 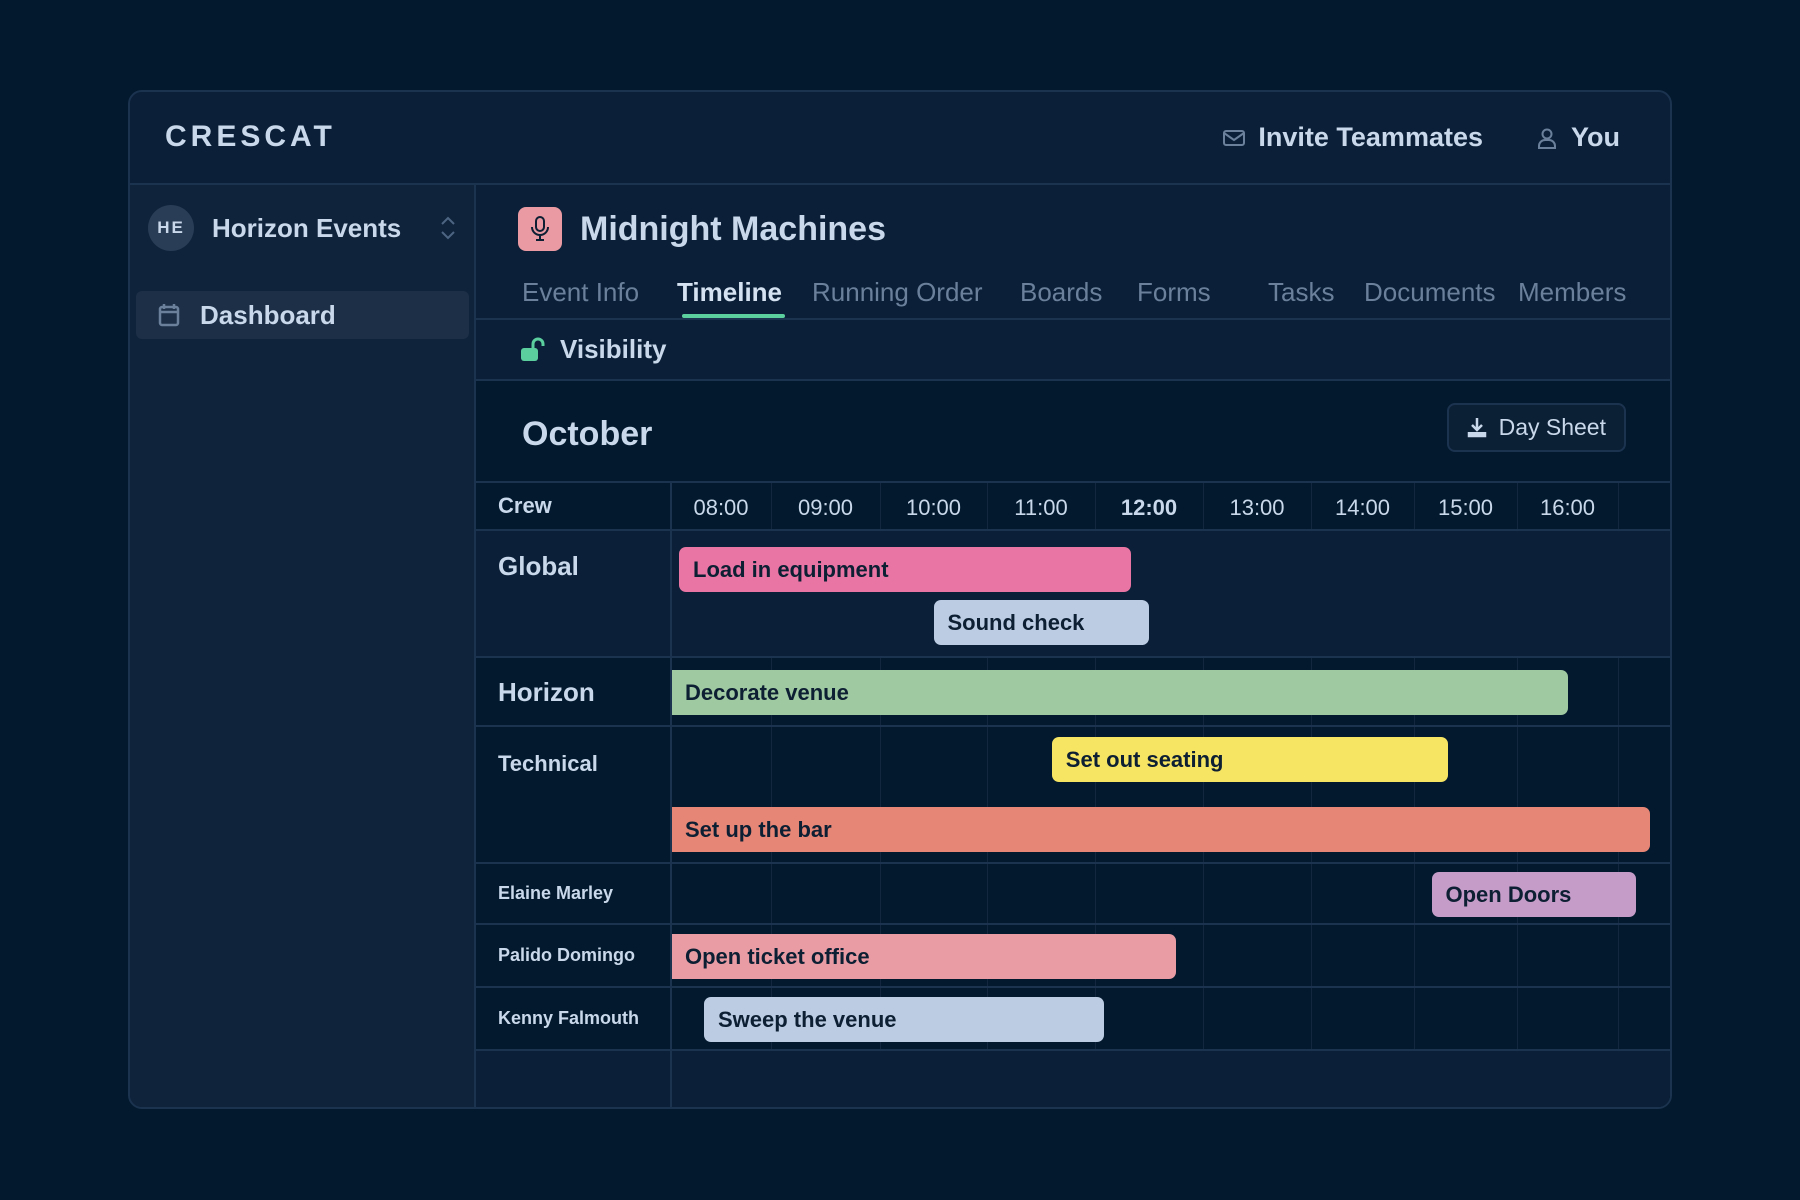 I want to click on workspace-switcher: HE Horizon Events, so click(x=303, y=228).